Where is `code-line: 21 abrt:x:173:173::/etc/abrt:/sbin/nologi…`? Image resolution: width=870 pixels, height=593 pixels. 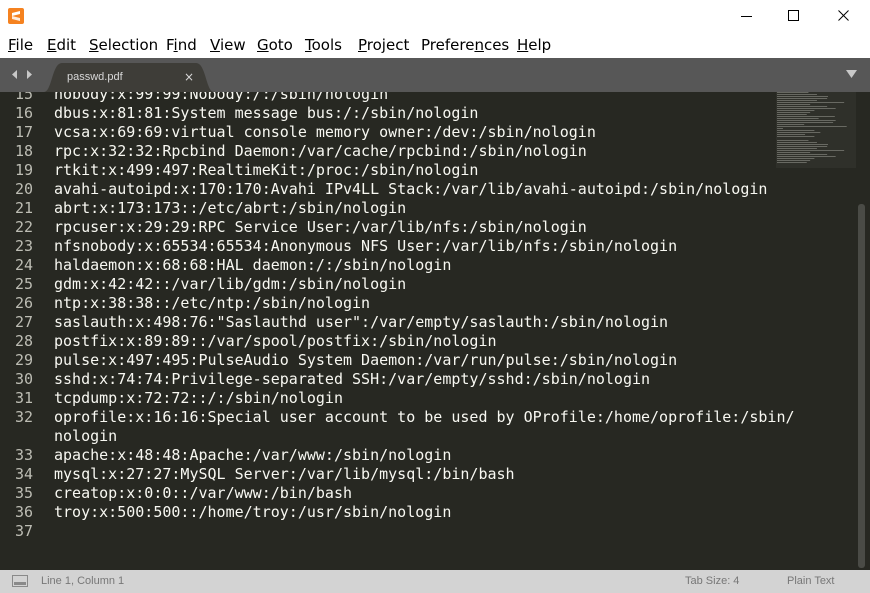 code-line: 21 abrt:x:173:173::/etc/abrt:/sbin/nologi… is located at coordinates (435, 208).